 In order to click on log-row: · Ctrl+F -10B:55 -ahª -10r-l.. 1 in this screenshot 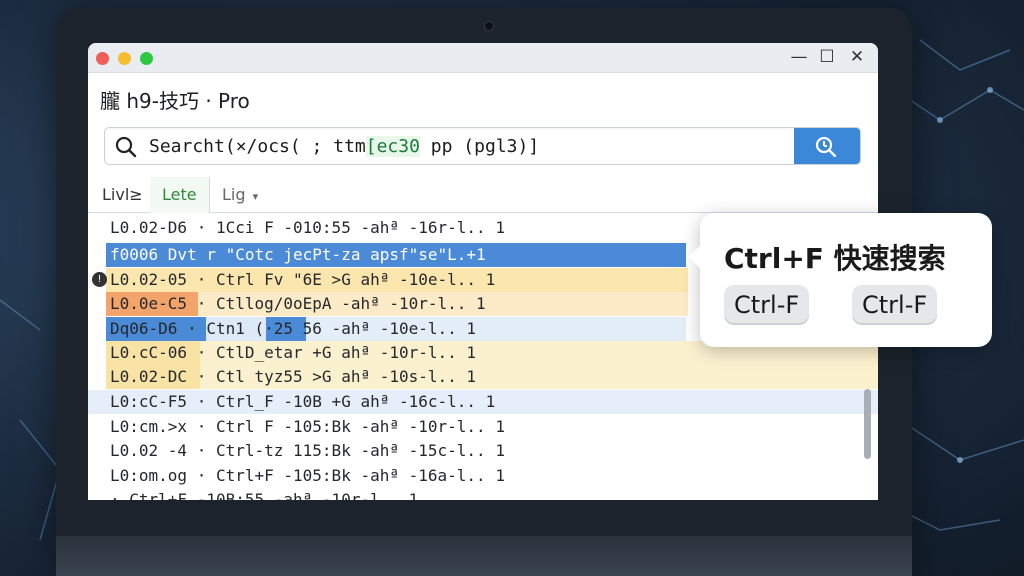, I will do `click(483, 494)`.